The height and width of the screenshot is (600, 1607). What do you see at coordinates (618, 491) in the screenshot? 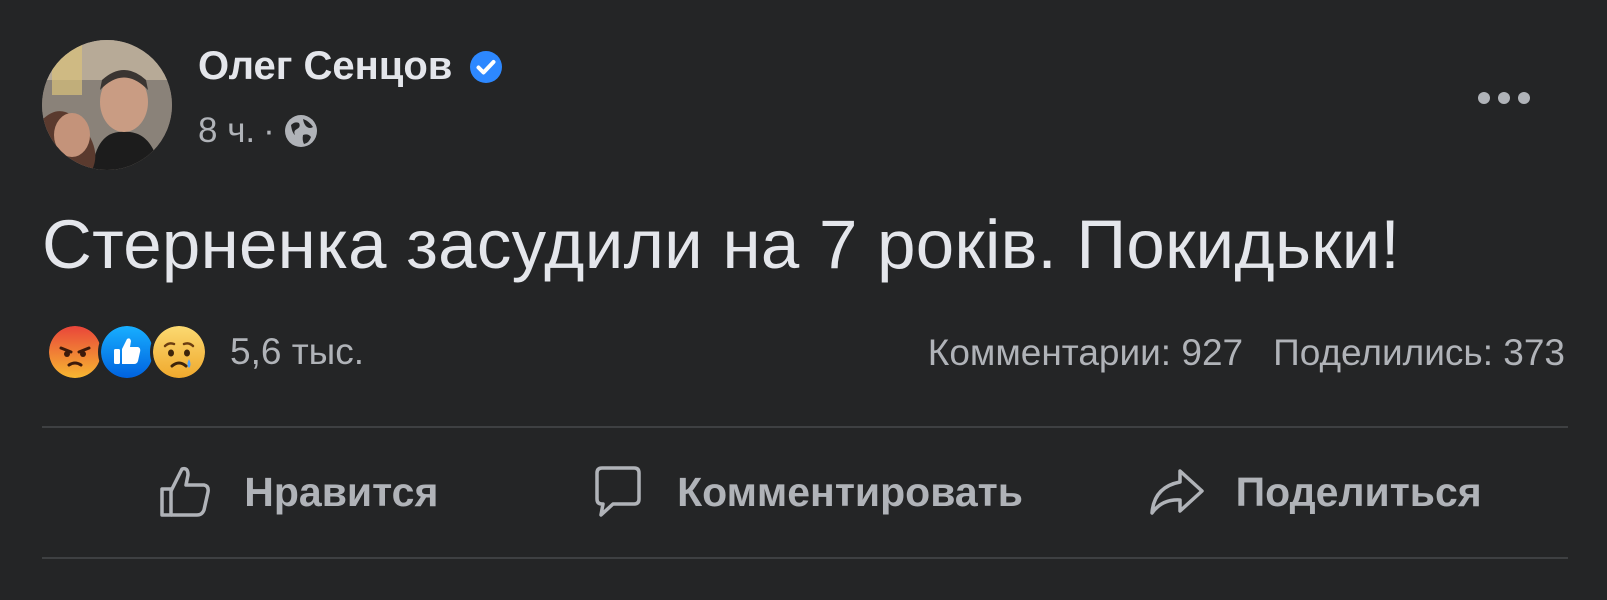
I see `comment-bubble-icon` at bounding box center [618, 491].